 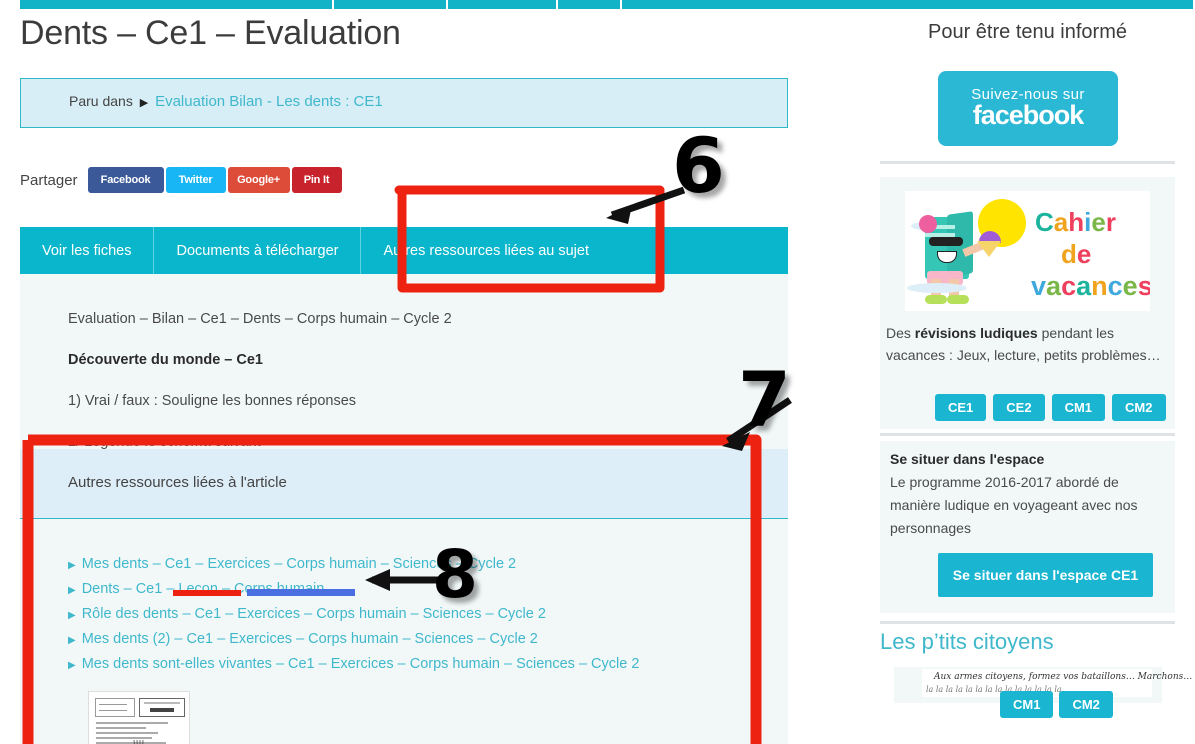 I want to click on share-label: Partager, so click(x=49, y=180).